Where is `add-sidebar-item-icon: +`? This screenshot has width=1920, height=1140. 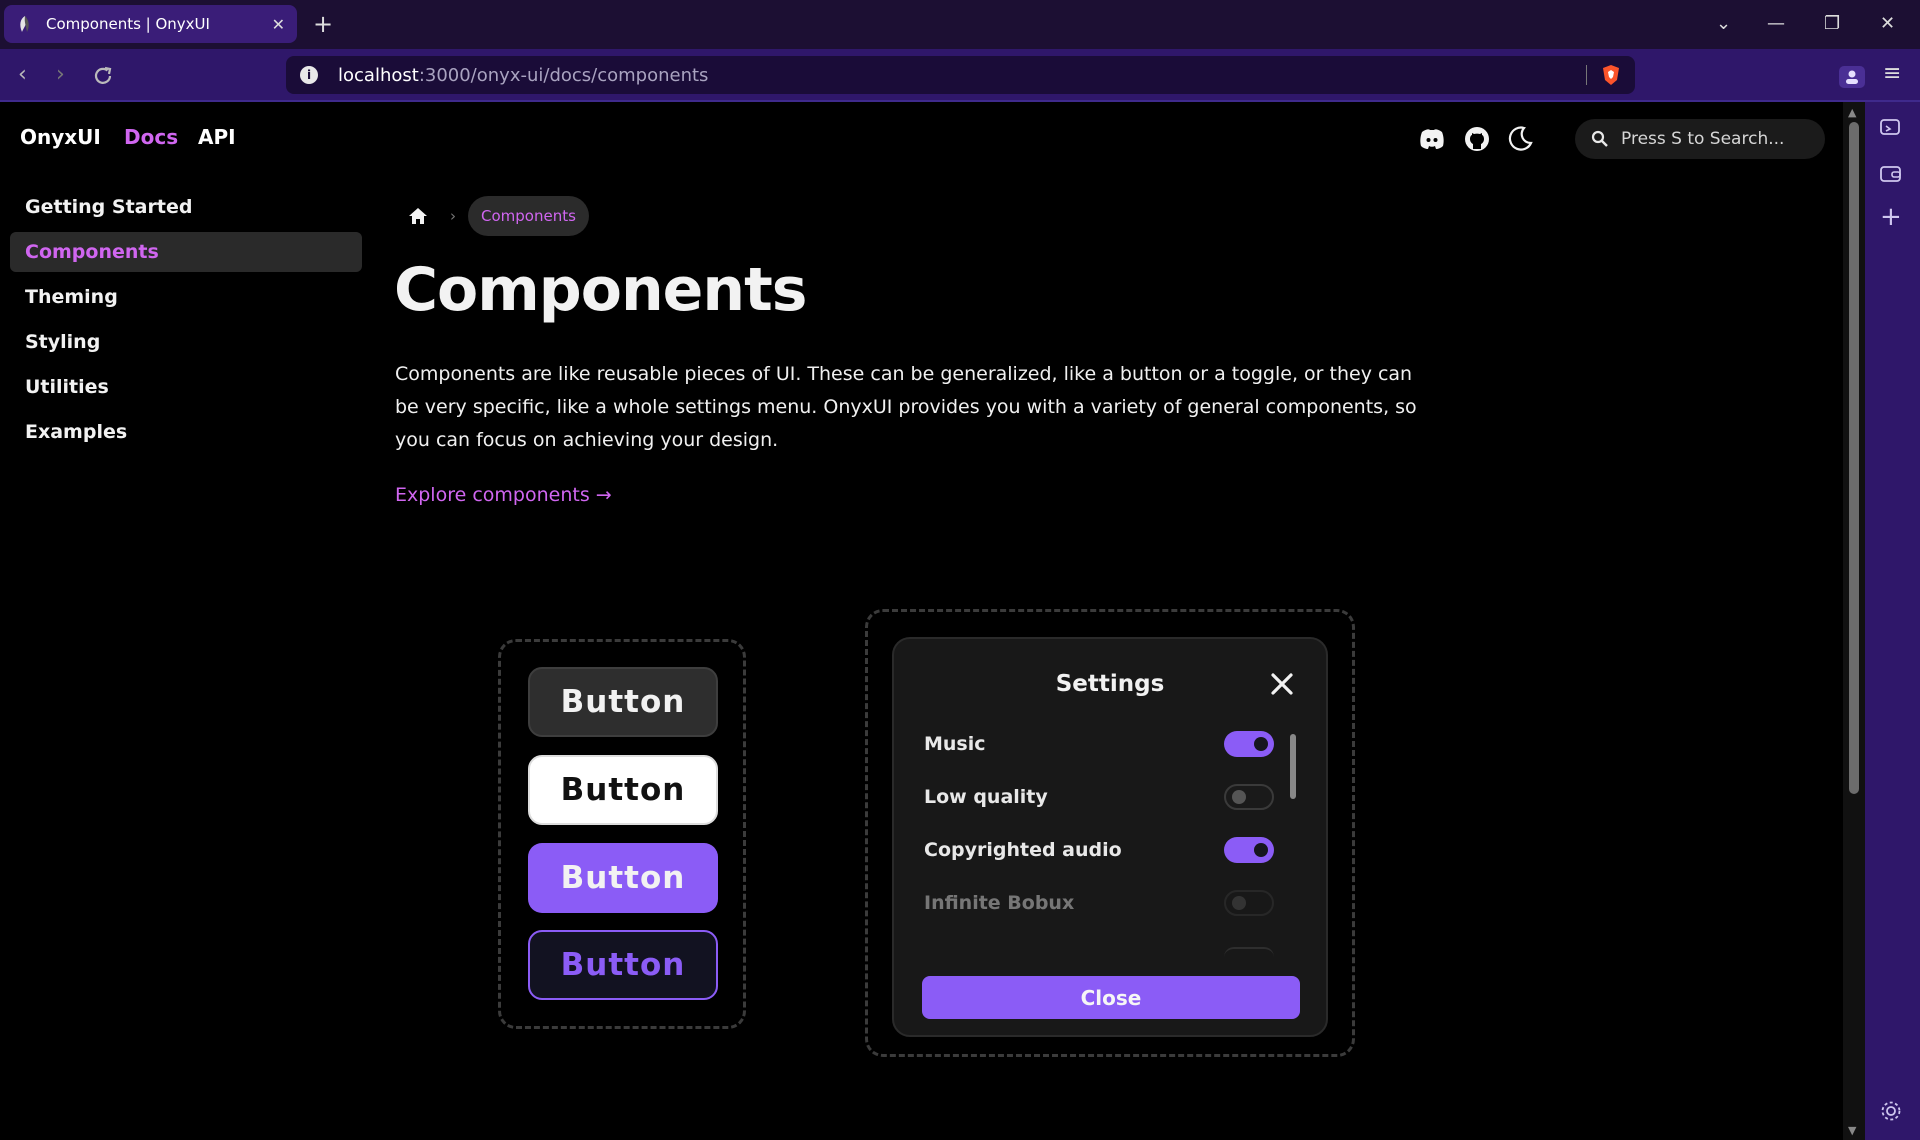
add-sidebar-item-icon: + is located at coordinates (1891, 217).